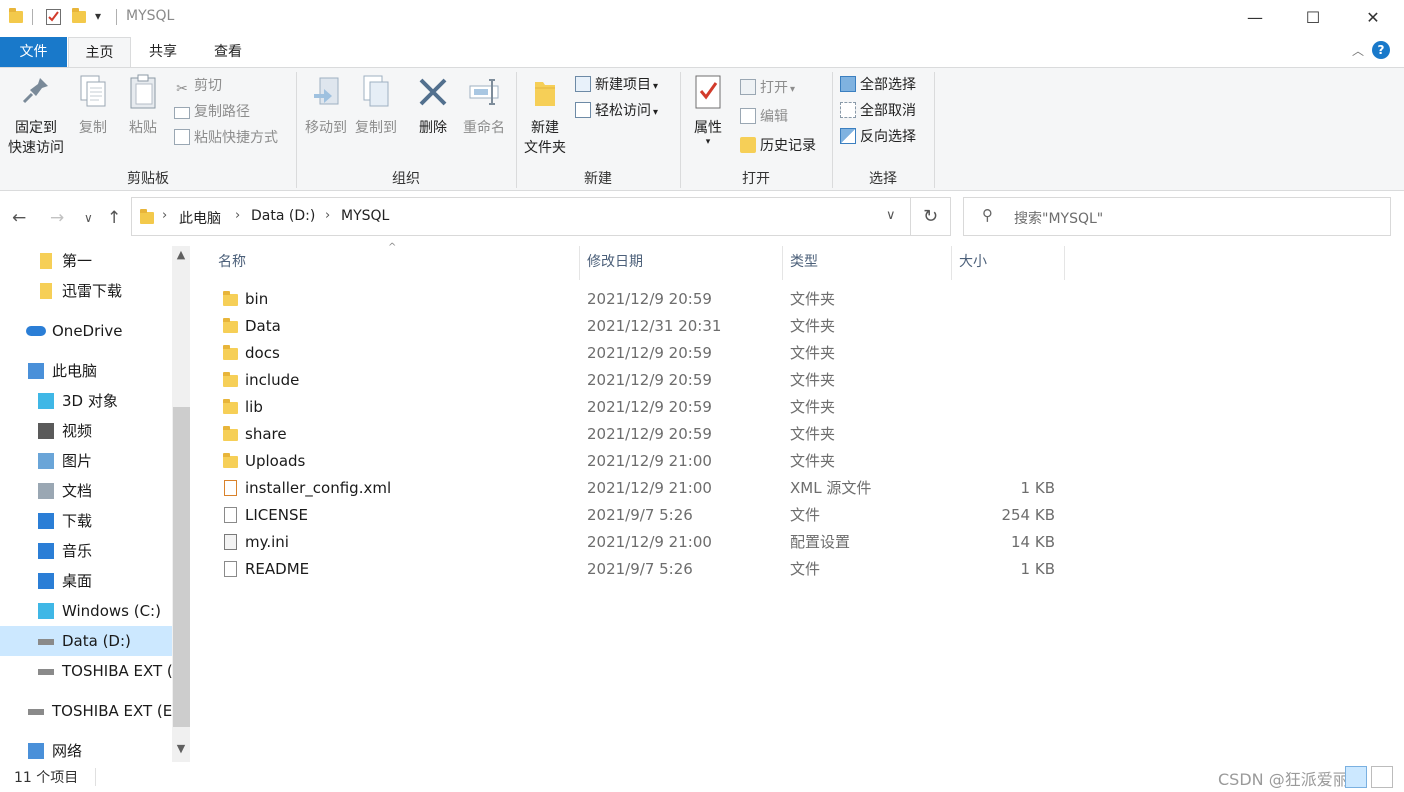  Describe the element at coordinates (1381, 50) in the screenshot. I see `help-icon: ?` at that location.